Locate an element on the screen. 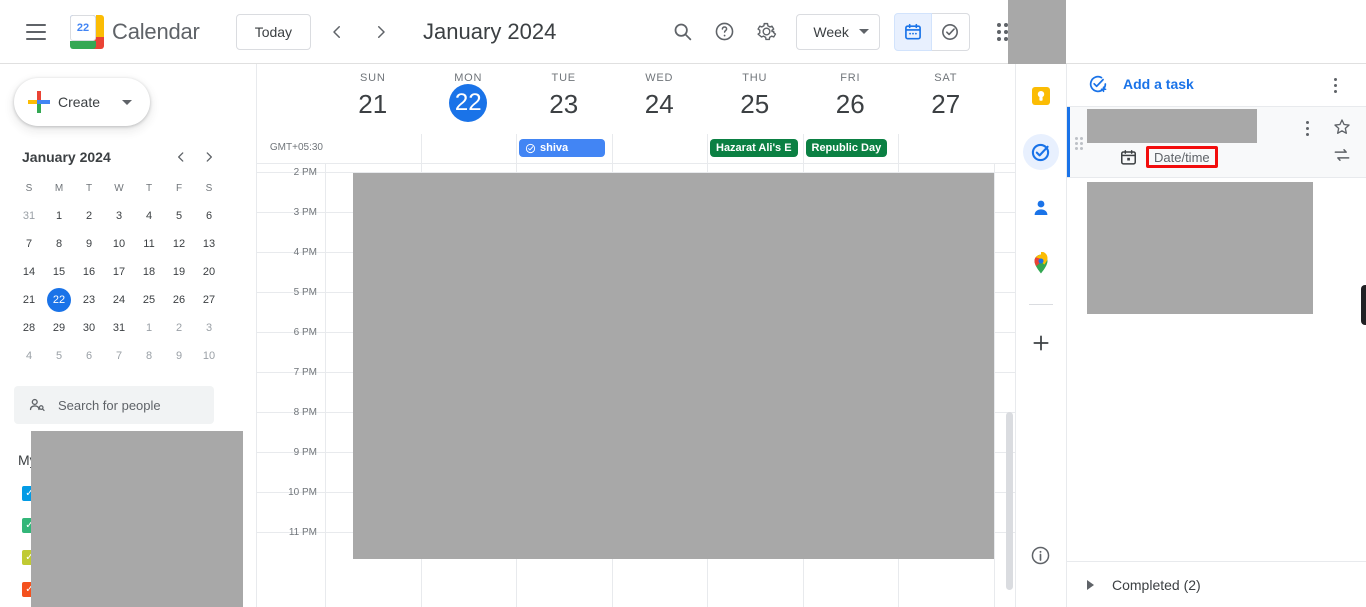 Image resolution: width=1366 pixels, height=607 pixels. mini-calendar-day: 25 is located at coordinates (149, 300).